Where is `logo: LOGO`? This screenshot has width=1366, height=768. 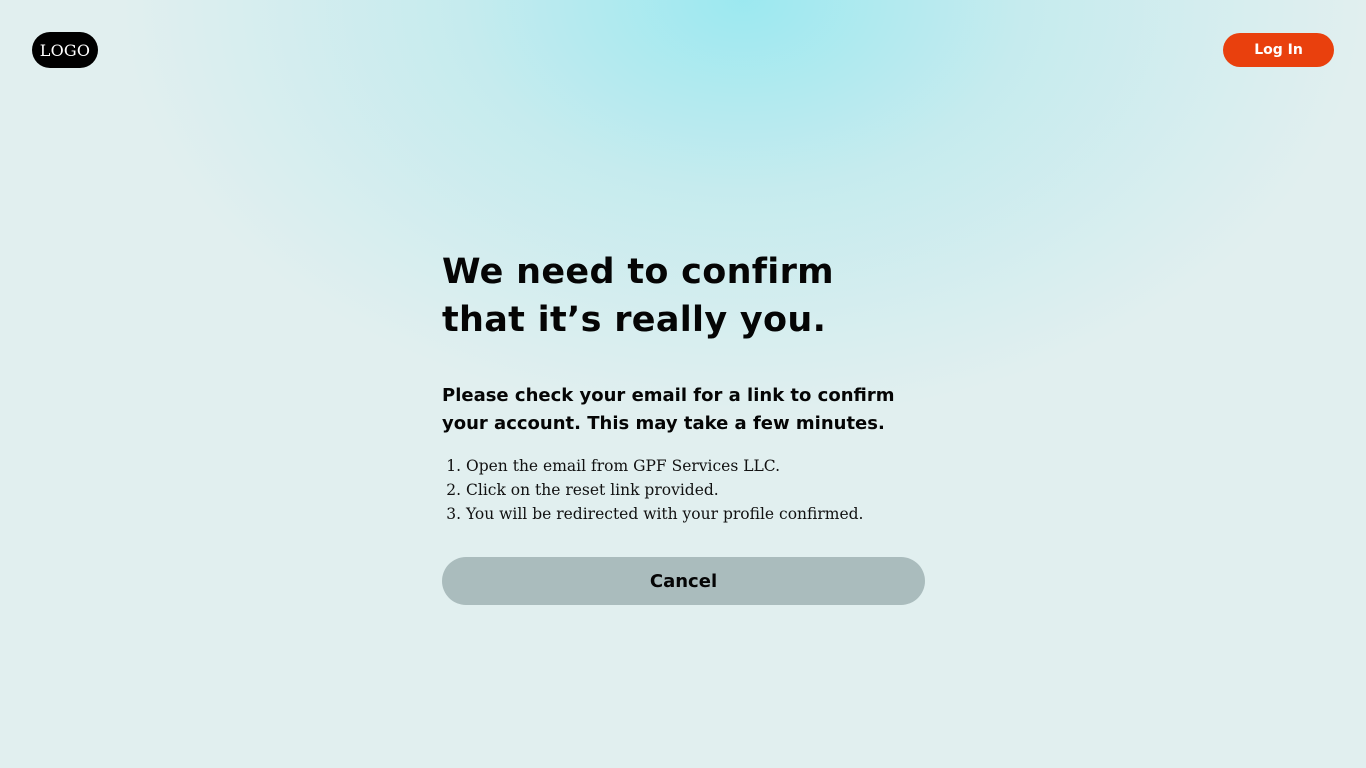 logo: LOGO is located at coordinates (65, 50).